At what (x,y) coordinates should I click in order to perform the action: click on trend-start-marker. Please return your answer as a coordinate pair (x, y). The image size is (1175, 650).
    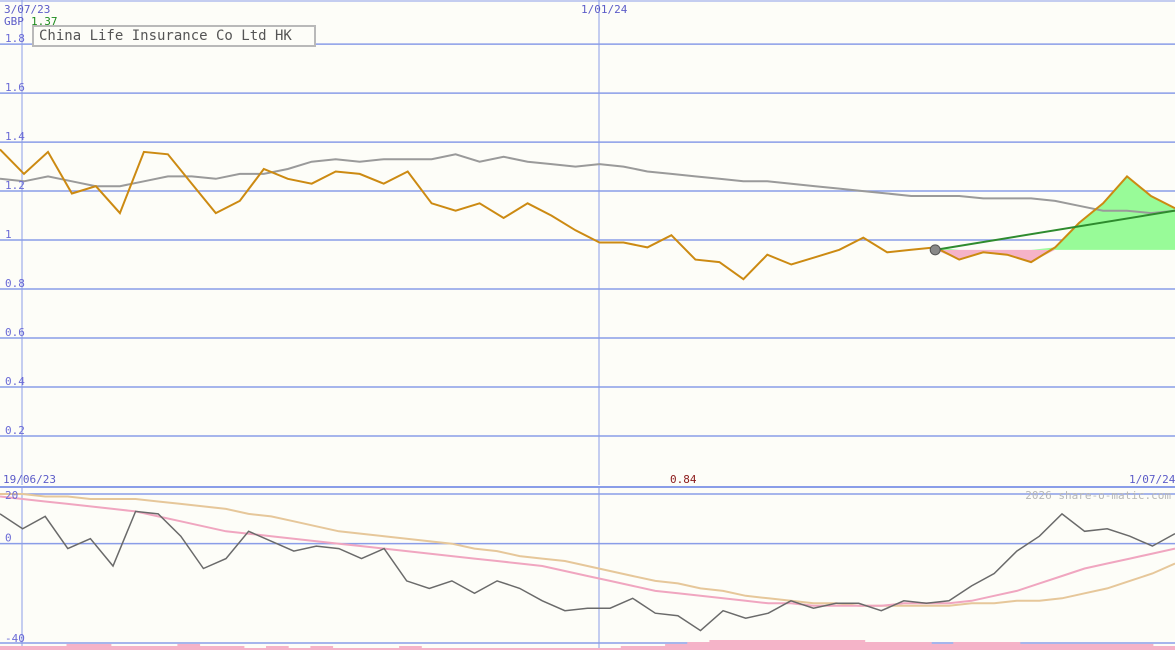
    Looking at the image, I should click on (935, 250).